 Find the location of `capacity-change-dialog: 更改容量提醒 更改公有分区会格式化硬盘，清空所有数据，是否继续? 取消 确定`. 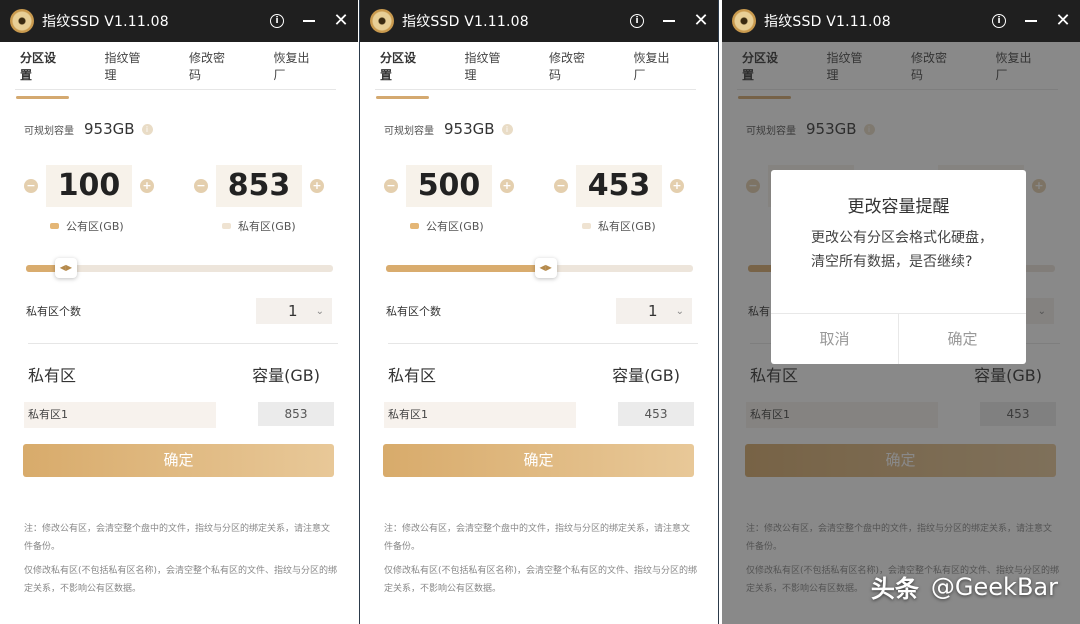

capacity-change-dialog: 更改容量提醒 更改公有分区会格式化硬盘，清空所有数据，是否继续? 取消 确定 is located at coordinates (898, 267).